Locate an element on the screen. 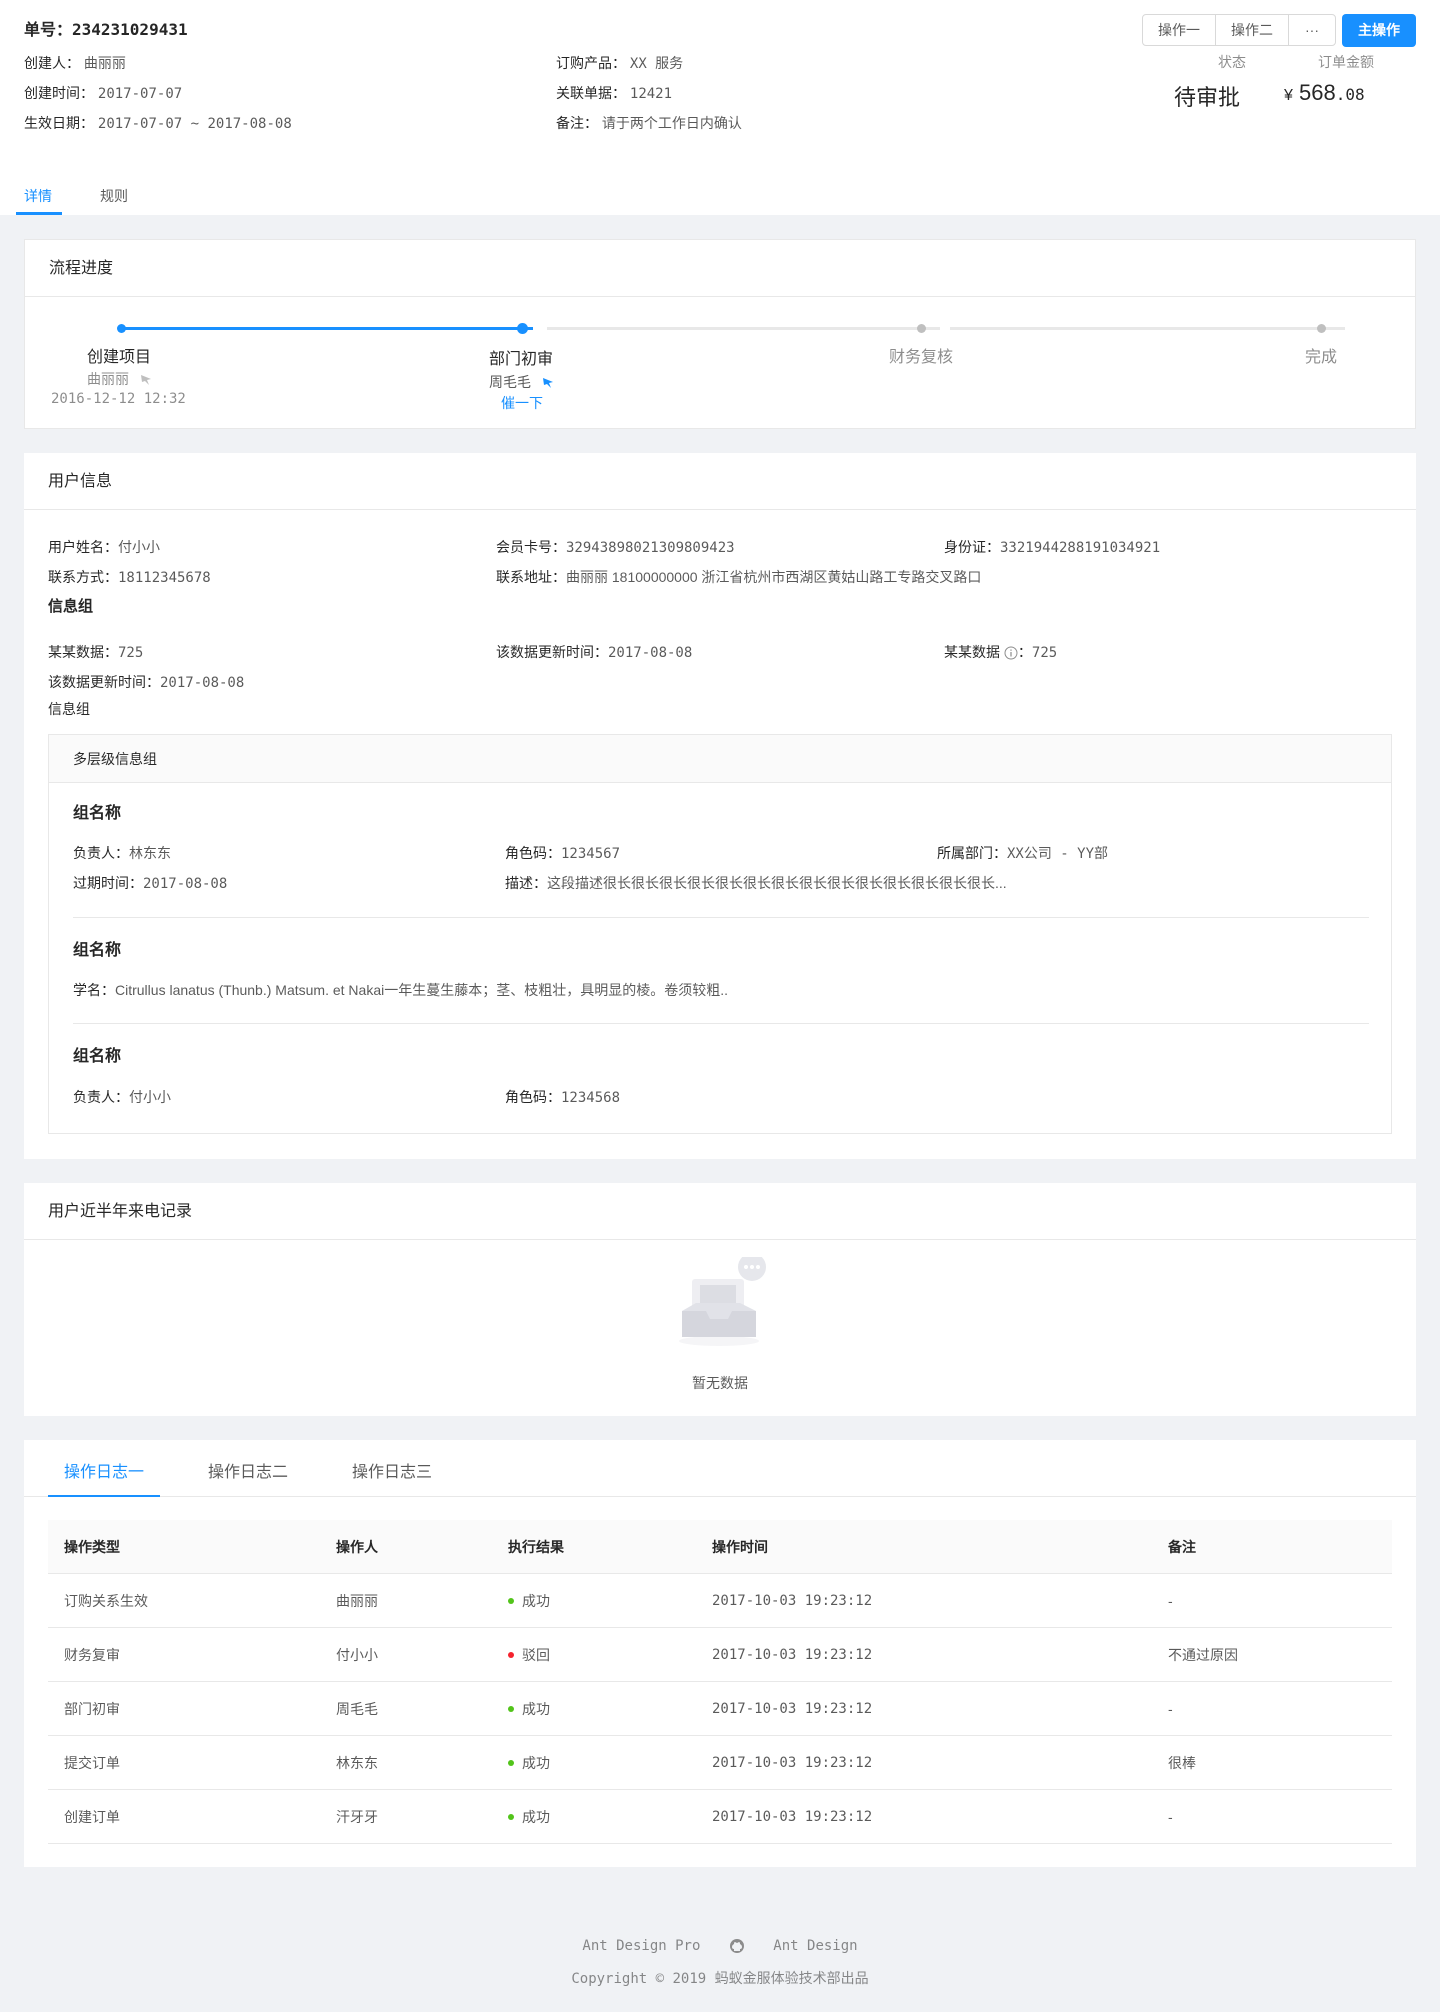 The width and height of the screenshot is (1440, 2012). status-value: 待审批 is located at coordinates (1207, 97).